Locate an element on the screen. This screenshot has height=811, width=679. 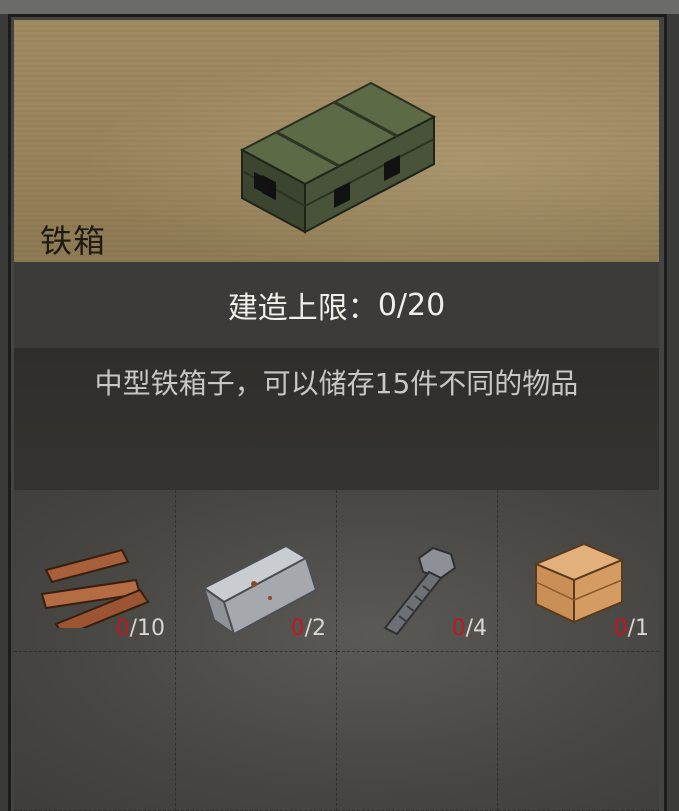
material-slot-bolt: 0/4 is located at coordinates (417, 571).